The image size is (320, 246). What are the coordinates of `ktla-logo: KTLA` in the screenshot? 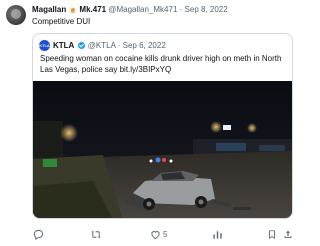 It's located at (44, 45).